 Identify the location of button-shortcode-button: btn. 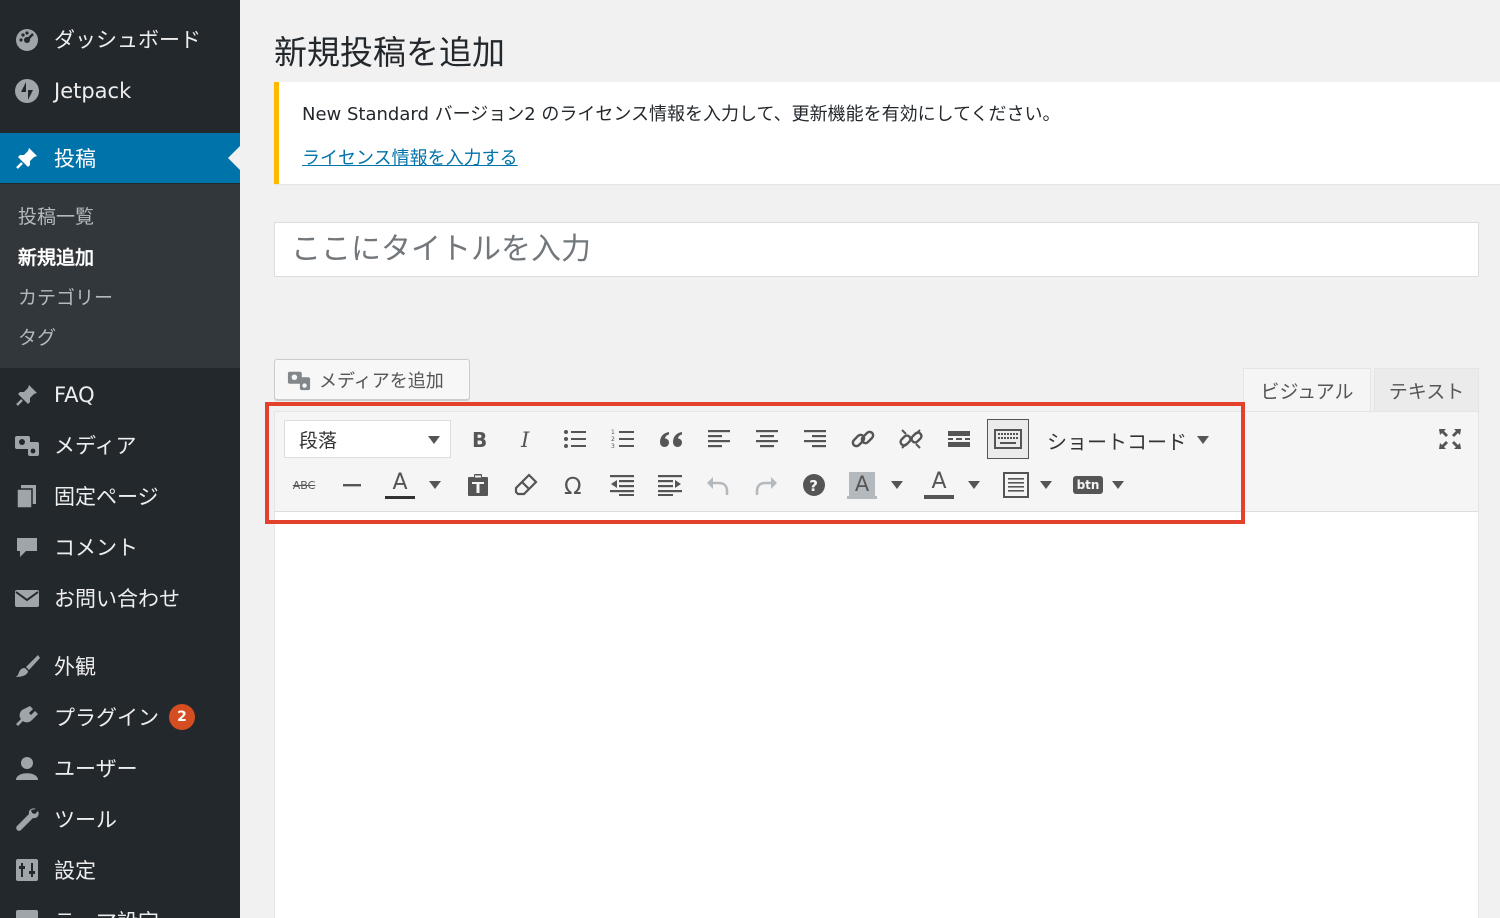
(1088, 485).